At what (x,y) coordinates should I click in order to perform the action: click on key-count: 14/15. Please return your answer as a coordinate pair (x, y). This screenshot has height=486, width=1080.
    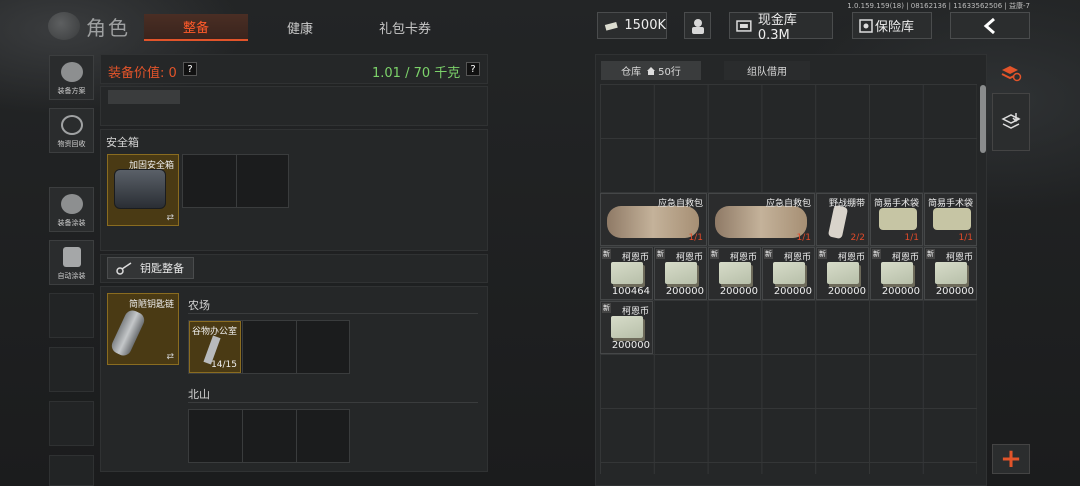
    Looking at the image, I should click on (224, 365).